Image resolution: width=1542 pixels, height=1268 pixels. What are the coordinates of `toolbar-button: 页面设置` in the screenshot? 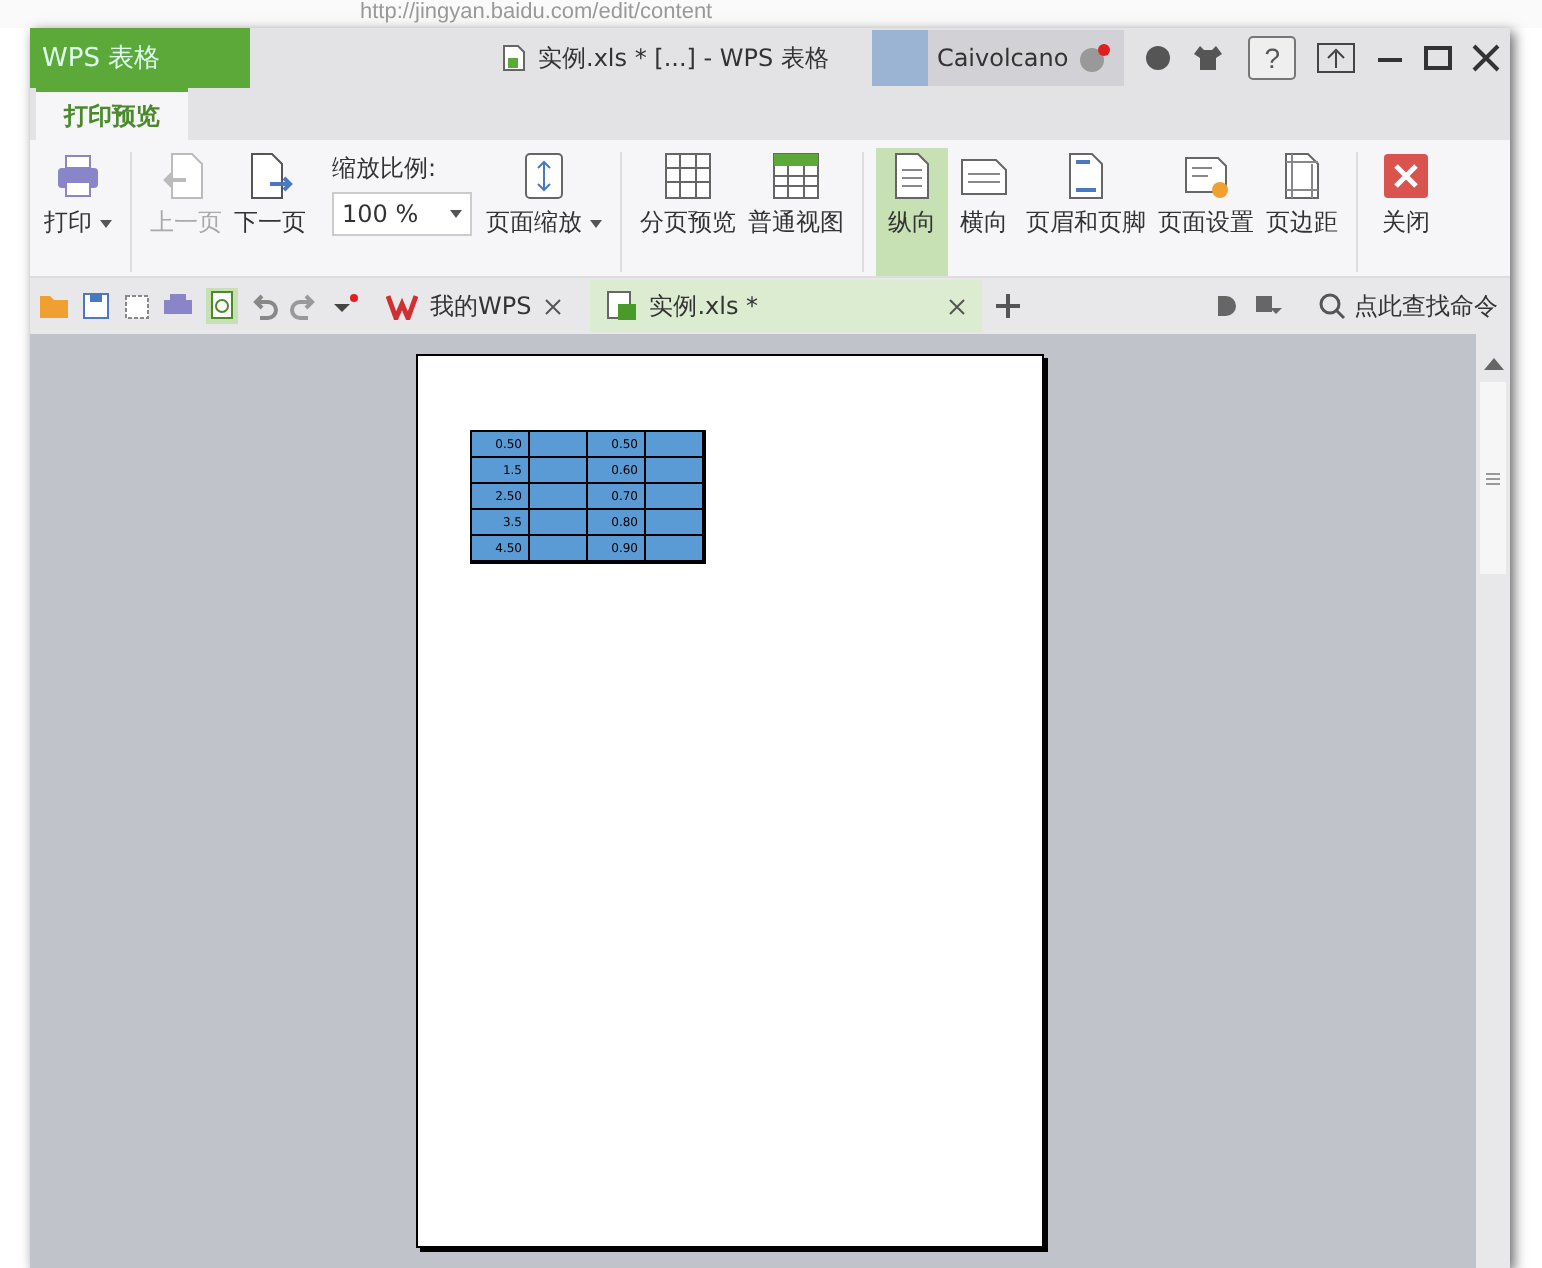 It's located at (1206, 212).